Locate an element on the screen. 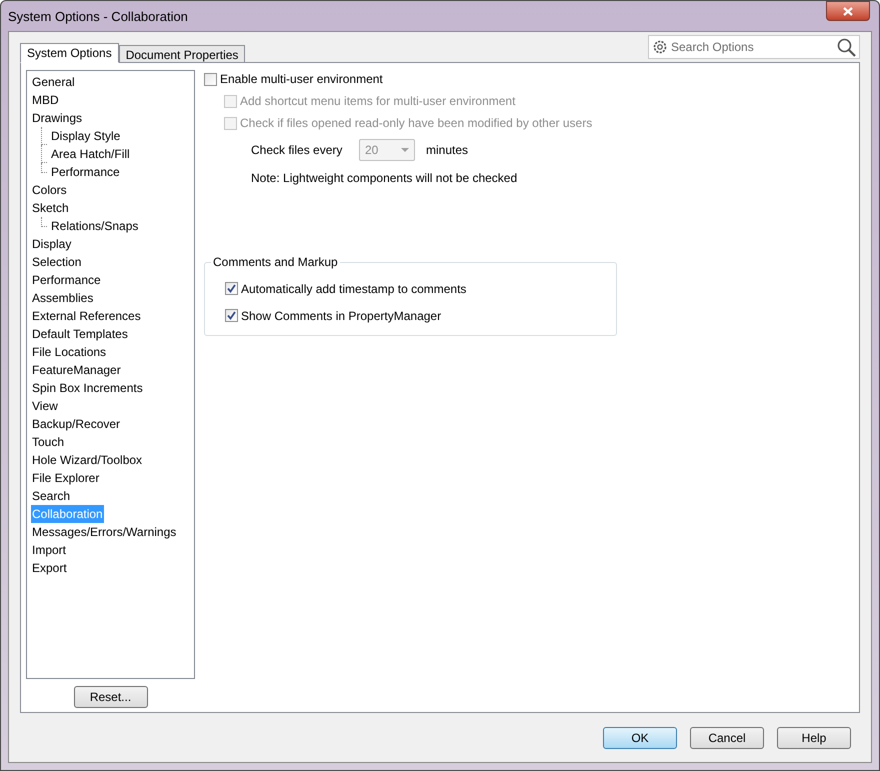 Image resolution: width=880 pixels, height=771 pixels. tree-item: File Explorer is located at coordinates (65, 478).